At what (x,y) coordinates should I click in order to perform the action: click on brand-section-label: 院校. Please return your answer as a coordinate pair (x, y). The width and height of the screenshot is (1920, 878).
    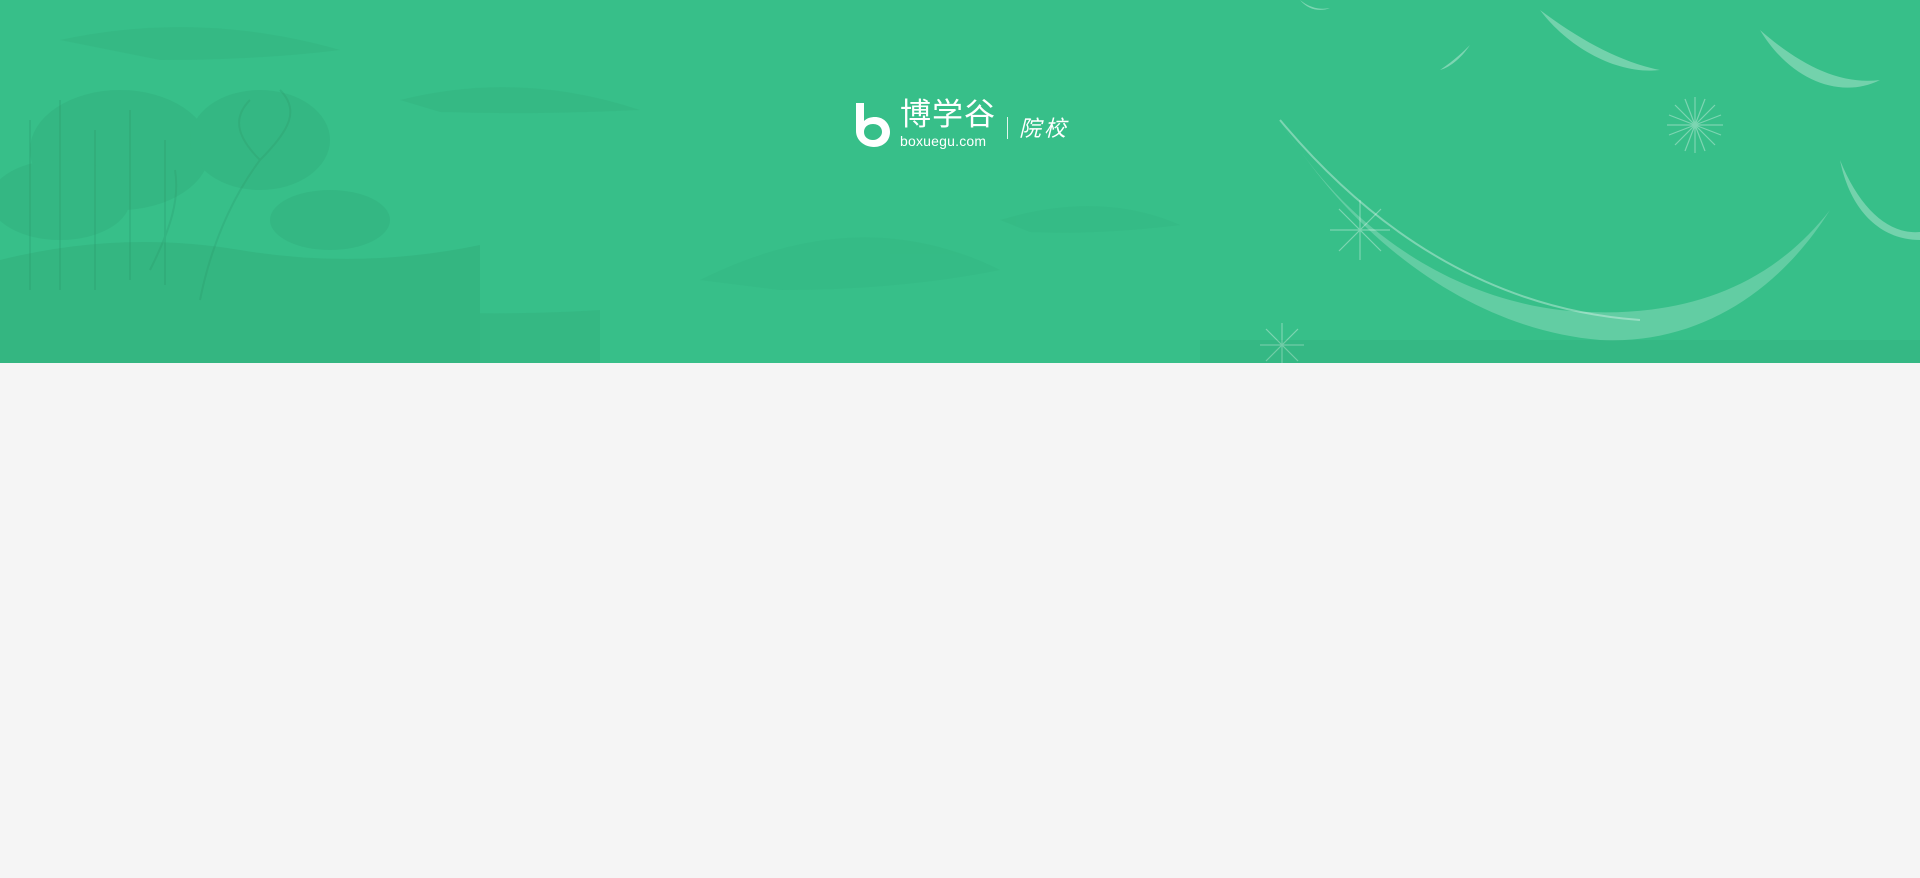
    Looking at the image, I should click on (1044, 129).